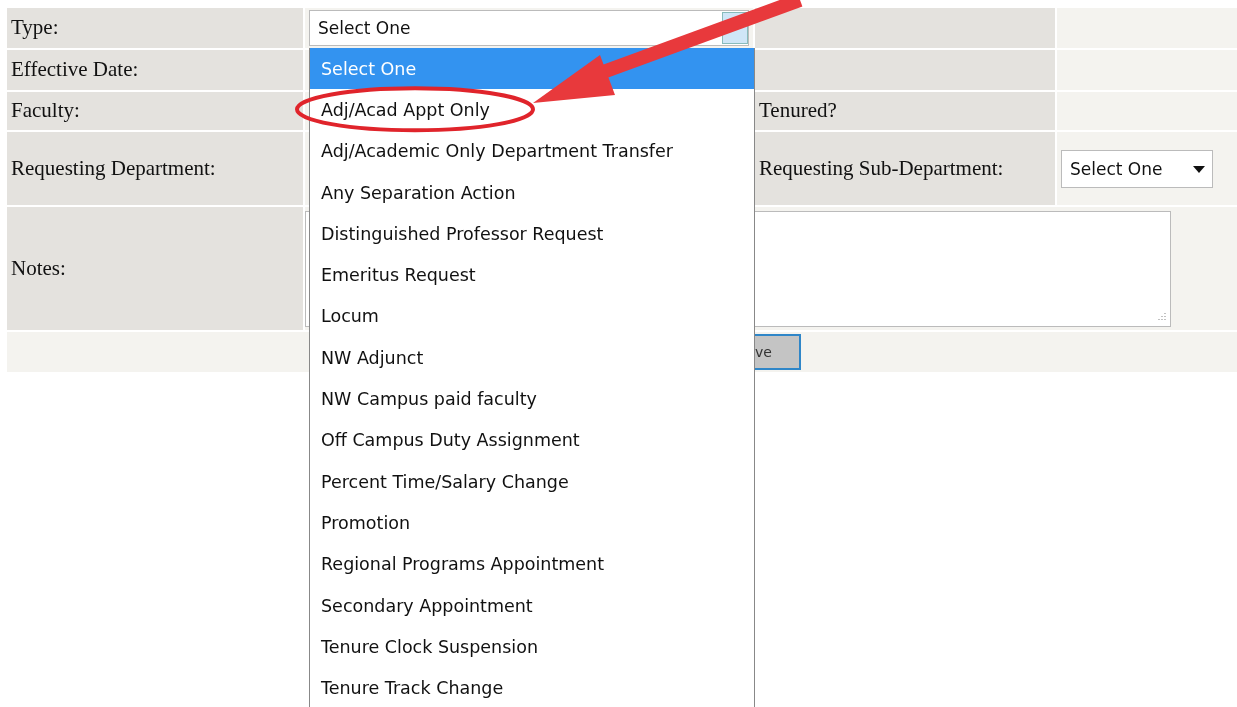  Describe the element at coordinates (881, 168) in the screenshot. I see `field-label: Requesting Sub-Department:` at that location.